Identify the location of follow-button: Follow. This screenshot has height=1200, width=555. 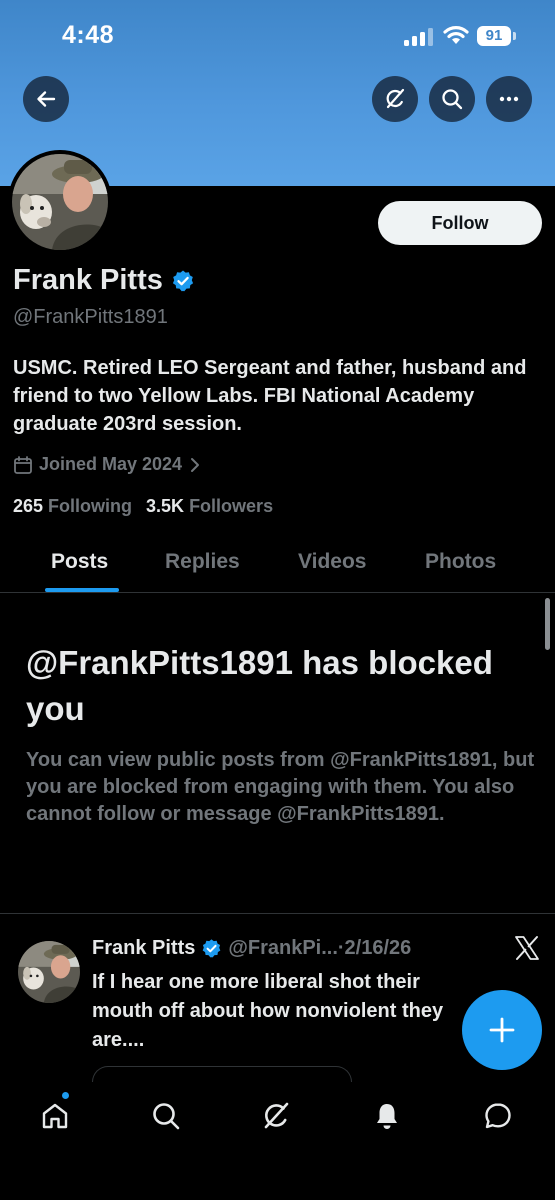
(460, 223).